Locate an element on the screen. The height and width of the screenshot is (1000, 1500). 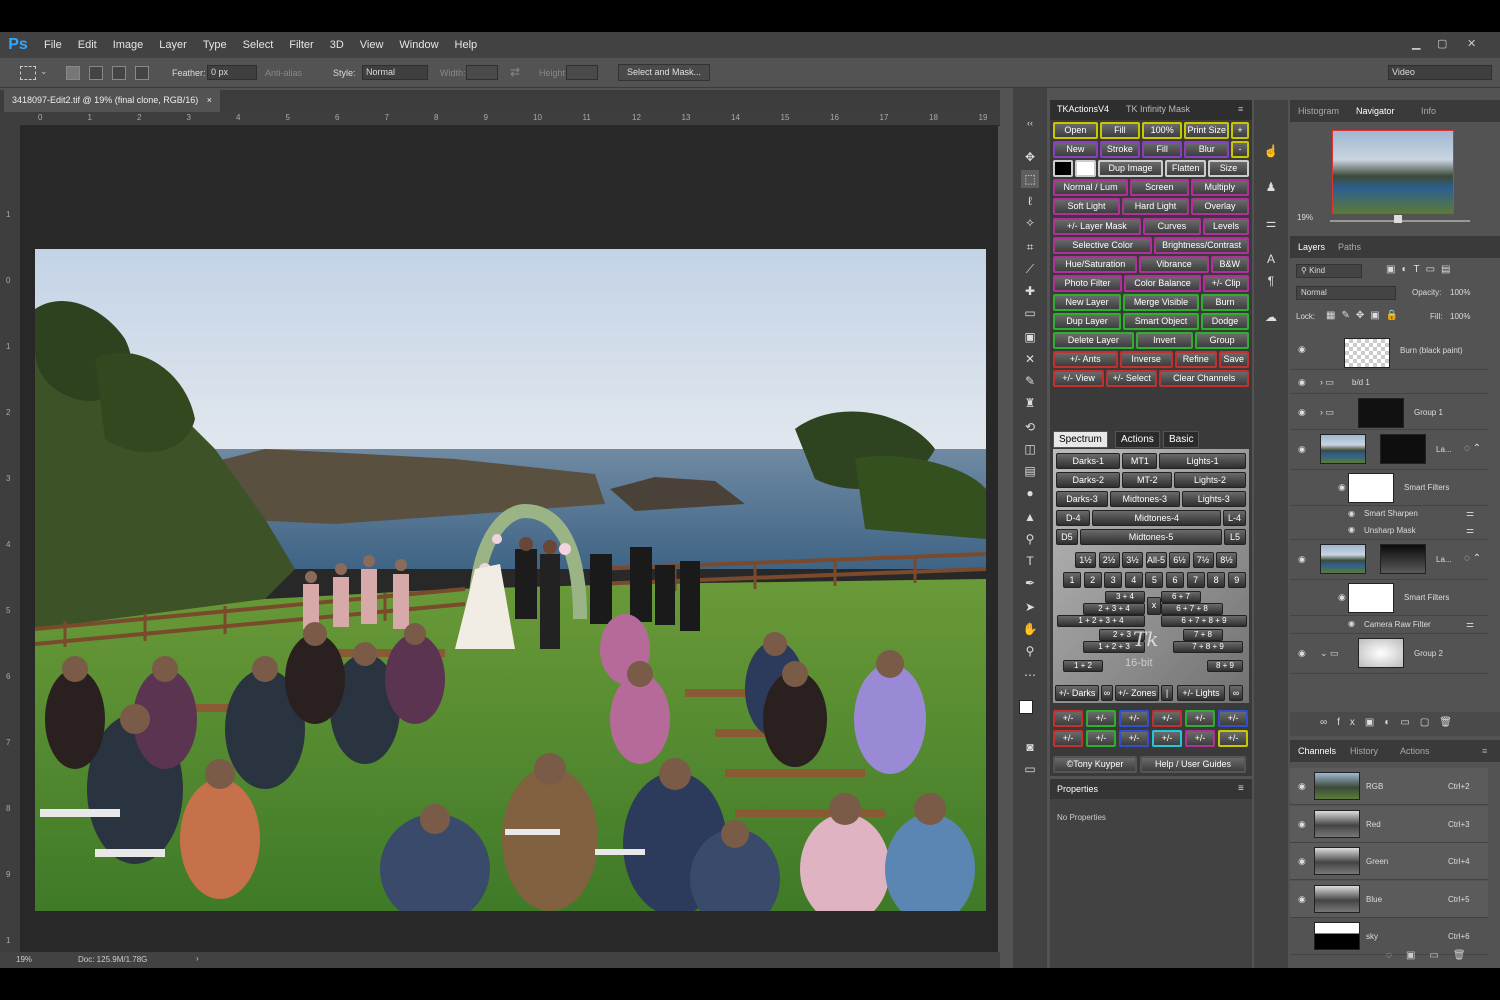
tk-action-button: Levels is located at coordinates (1226, 226).